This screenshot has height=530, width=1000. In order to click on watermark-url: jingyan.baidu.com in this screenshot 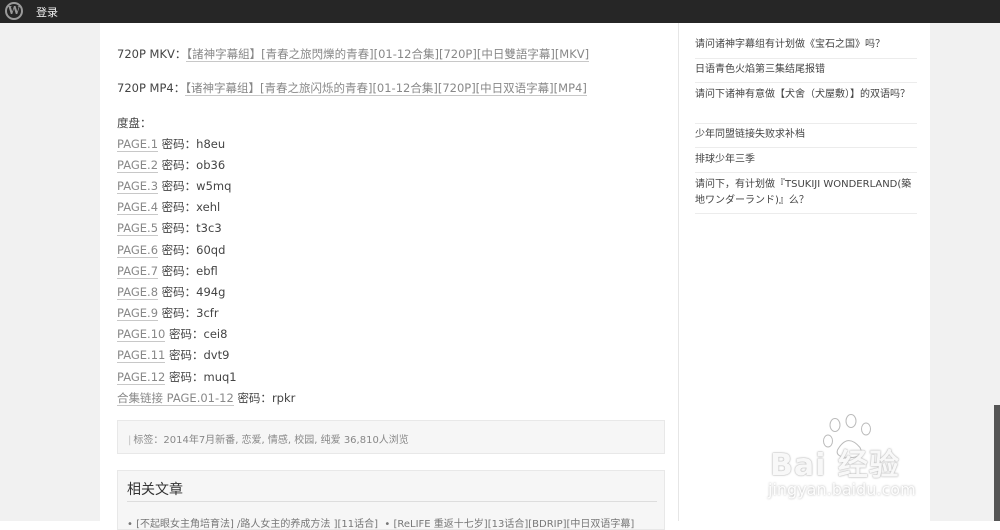, I will do `click(842, 489)`.